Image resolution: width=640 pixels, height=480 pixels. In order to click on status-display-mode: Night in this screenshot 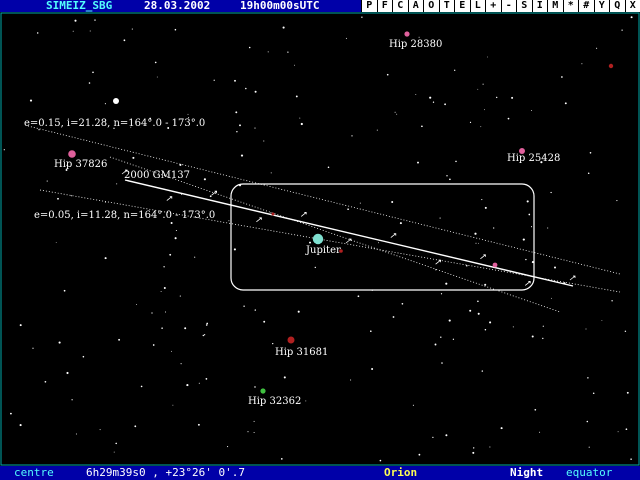, I will do `click(526, 473)`.